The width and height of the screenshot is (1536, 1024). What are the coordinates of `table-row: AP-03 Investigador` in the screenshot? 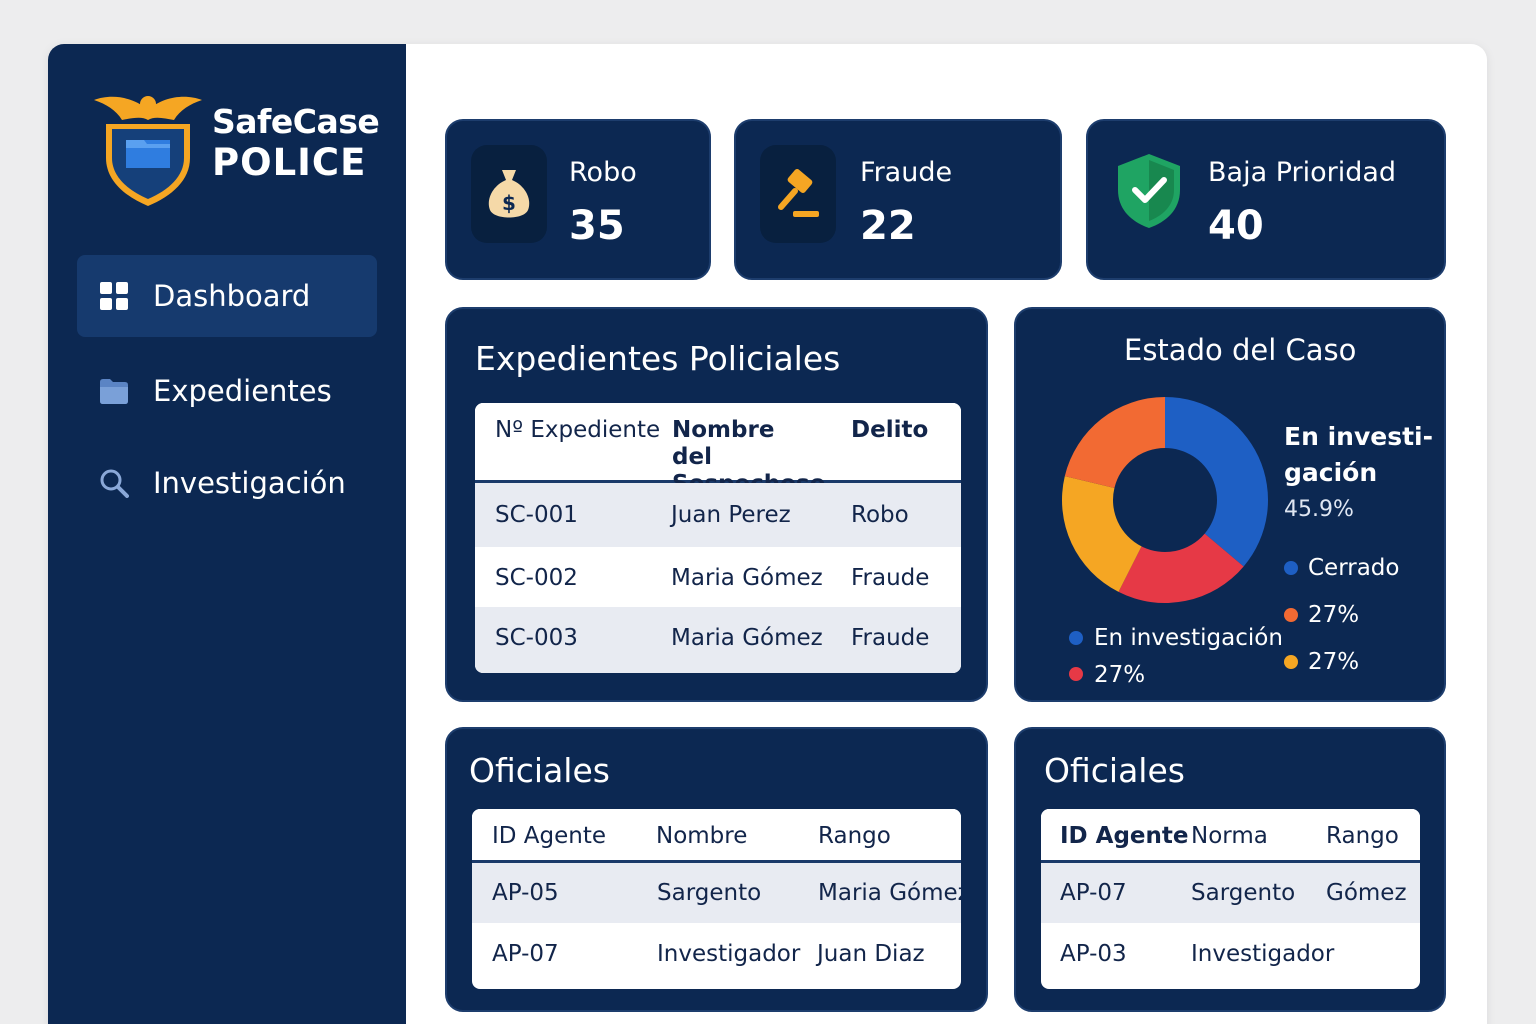 It's located at (1230, 956).